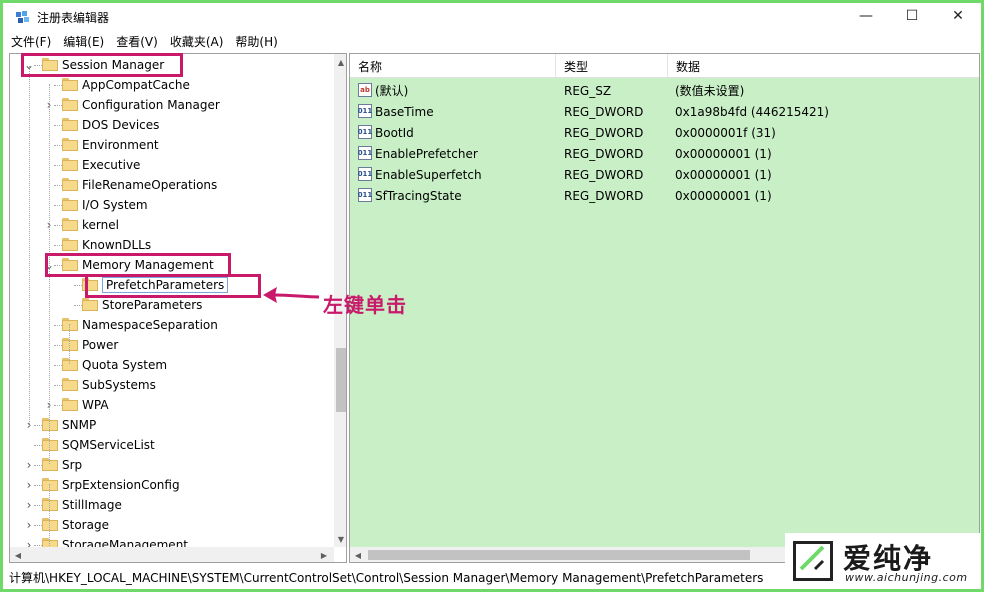 This screenshot has height=592, width=984. I want to click on tree-item-label: I/O System, so click(115, 205).